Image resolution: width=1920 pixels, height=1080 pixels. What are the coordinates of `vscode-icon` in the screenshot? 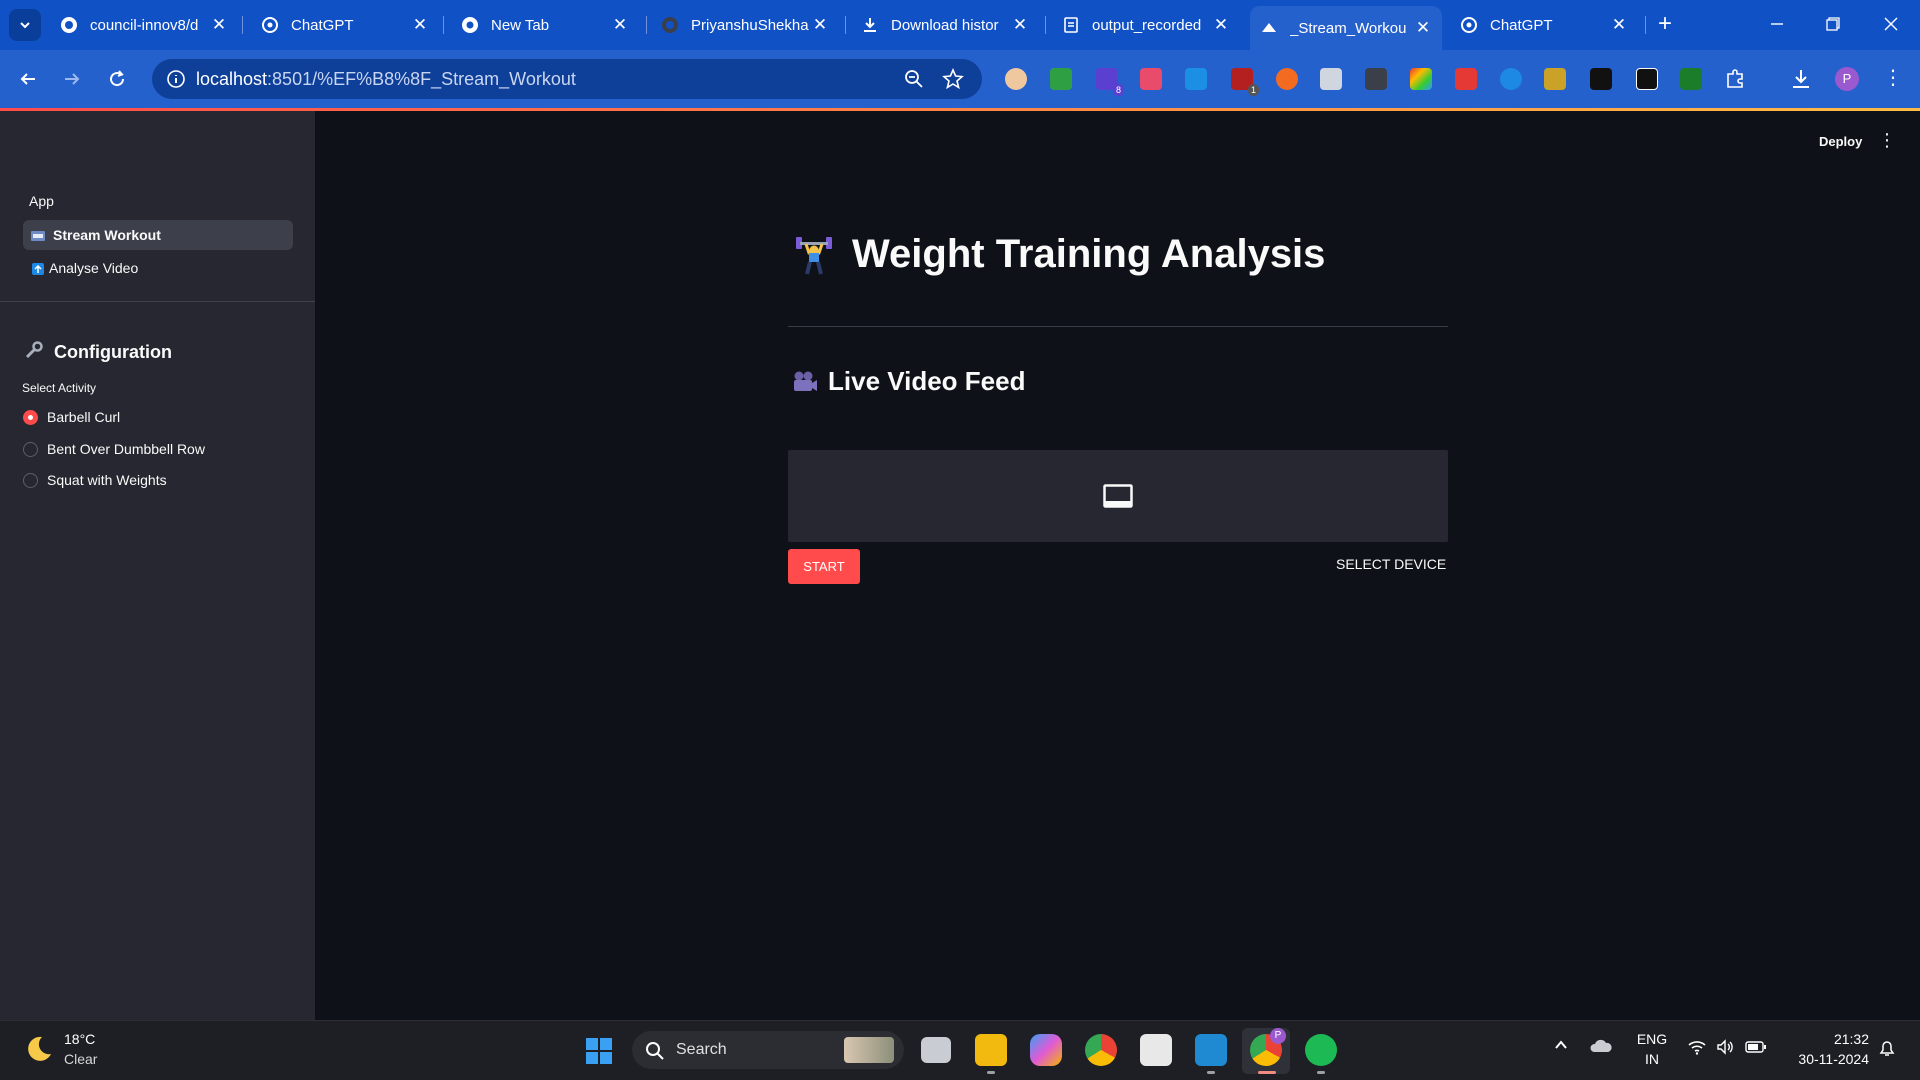 It's located at (1211, 1050).